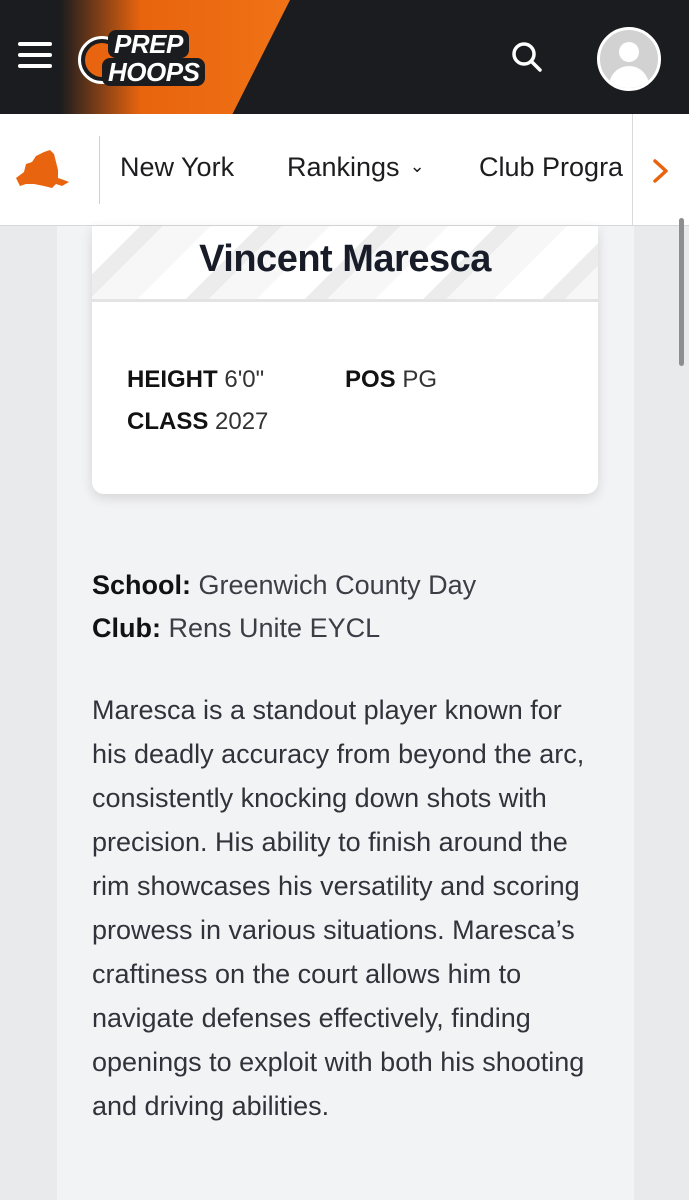  I want to click on nav-divider, so click(99, 170).